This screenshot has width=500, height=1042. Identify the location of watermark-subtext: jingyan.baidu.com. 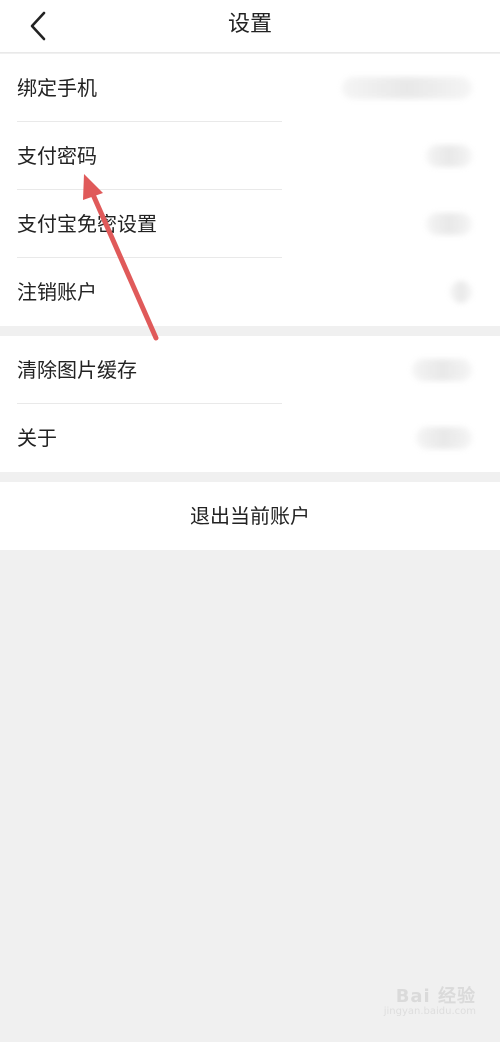
(429, 1011).